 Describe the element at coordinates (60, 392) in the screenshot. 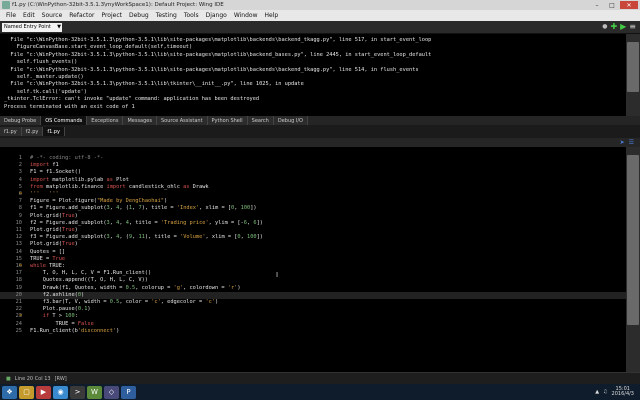

I see `taskbar-browser-icon: ◉` at that location.